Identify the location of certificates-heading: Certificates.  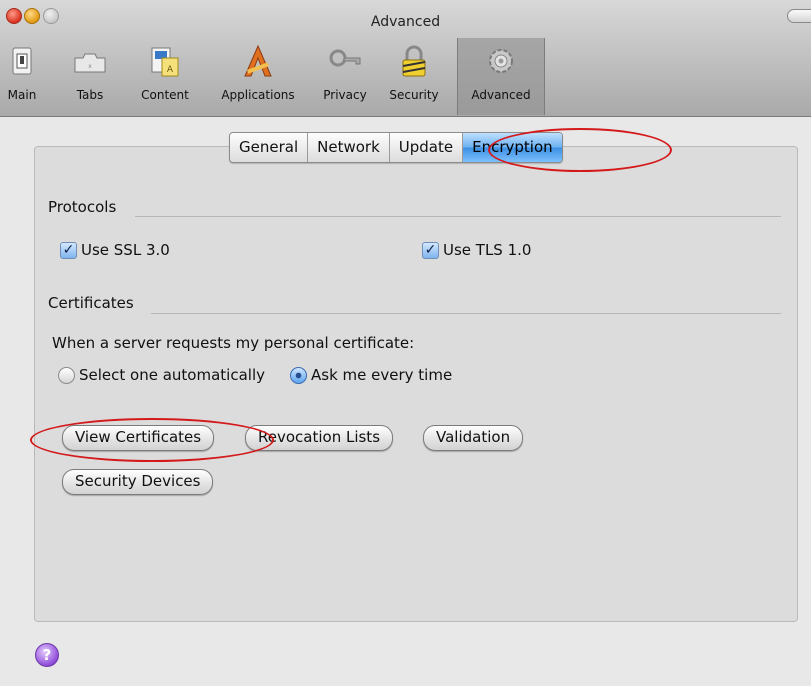
(91, 303).